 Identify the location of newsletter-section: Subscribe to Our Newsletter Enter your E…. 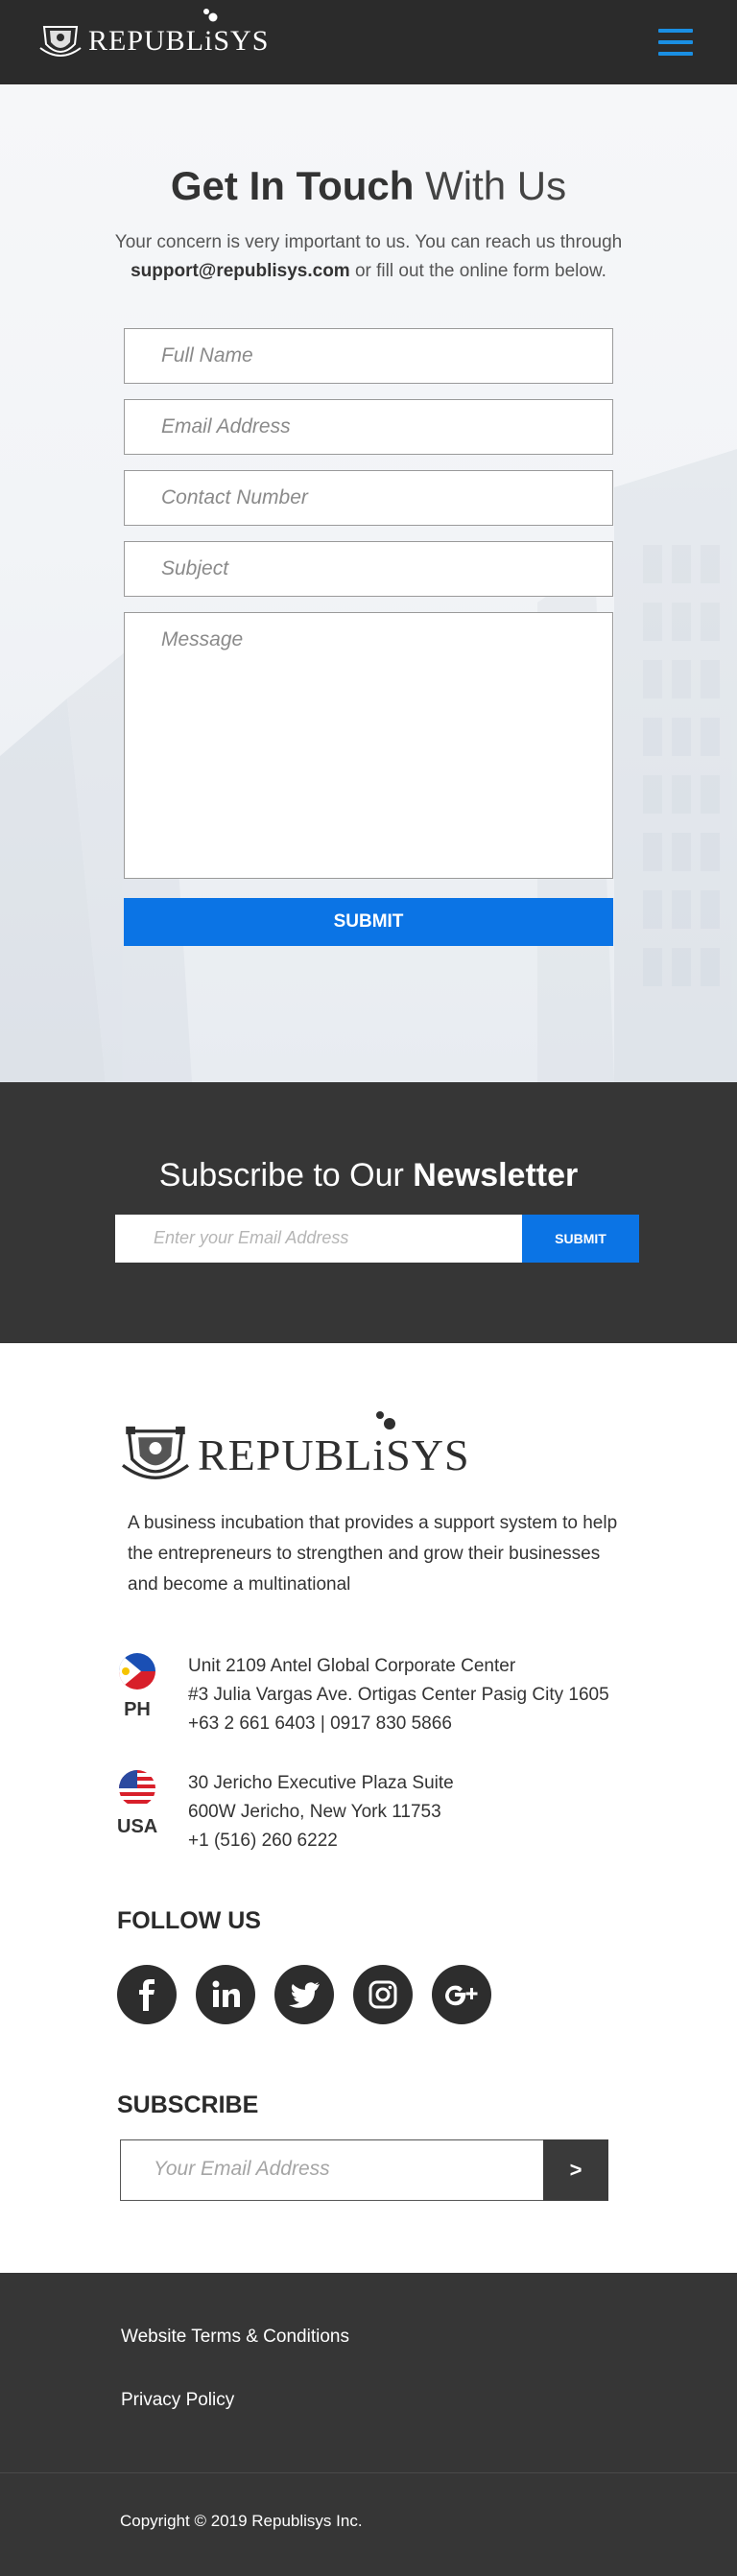
(368, 1213).